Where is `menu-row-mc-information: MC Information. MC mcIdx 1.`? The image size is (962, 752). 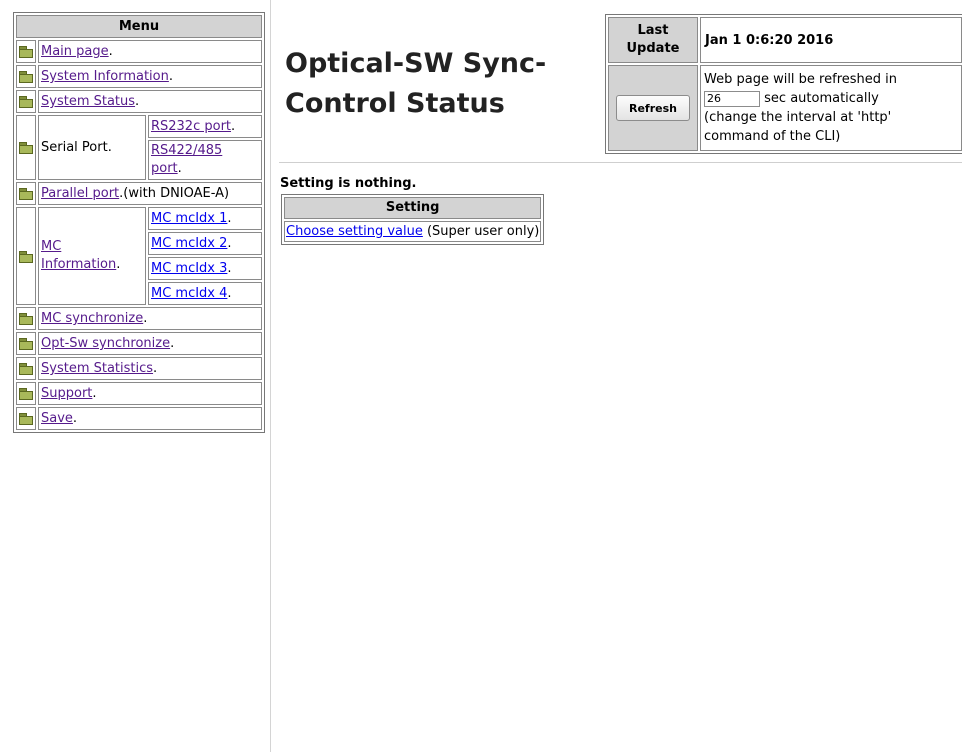
menu-row-mc-information: MC Information. MC mcIdx 1. is located at coordinates (139, 256).